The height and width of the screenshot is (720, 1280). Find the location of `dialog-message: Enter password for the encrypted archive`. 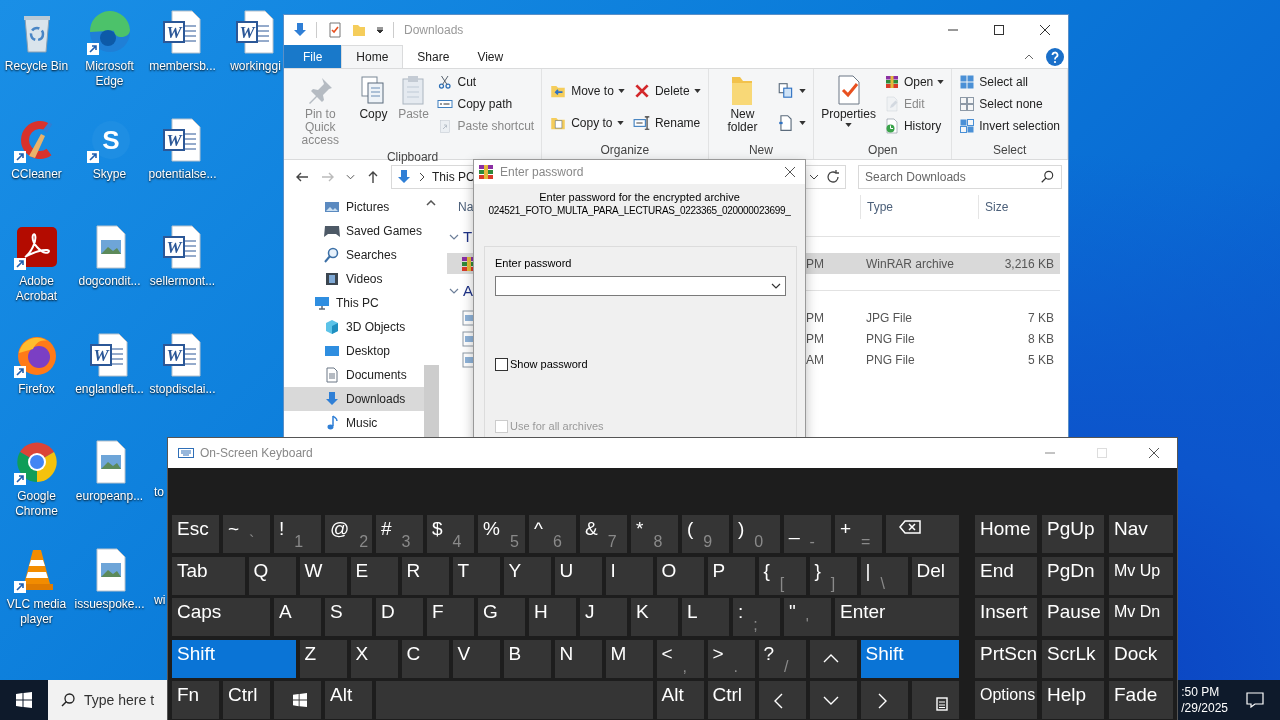

dialog-message: Enter password for the encrypted archive is located at coordinates (639, 197).